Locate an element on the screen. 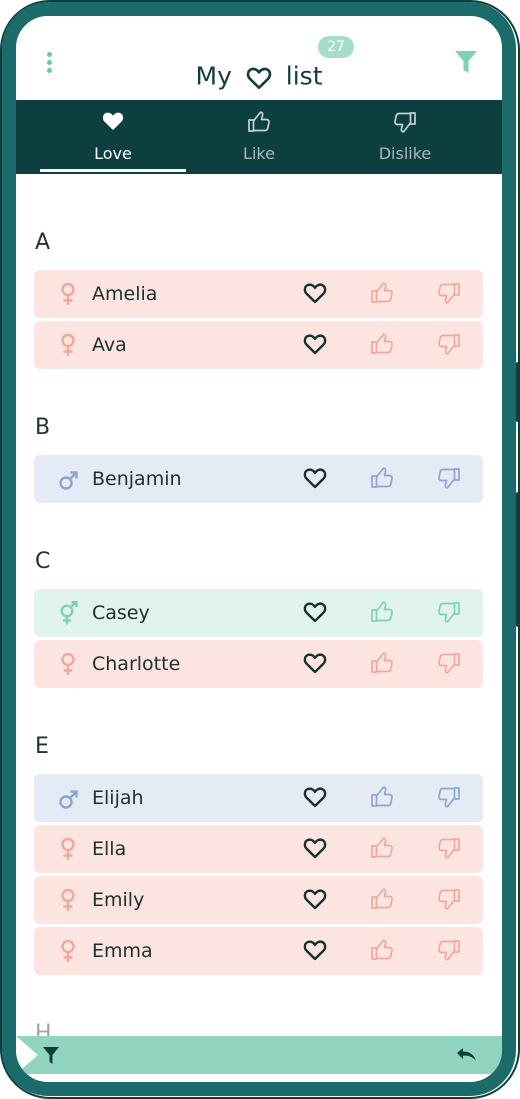 This screenshot has width=520, height=1099. title-prefix: My is located at coordinates (213, 76).